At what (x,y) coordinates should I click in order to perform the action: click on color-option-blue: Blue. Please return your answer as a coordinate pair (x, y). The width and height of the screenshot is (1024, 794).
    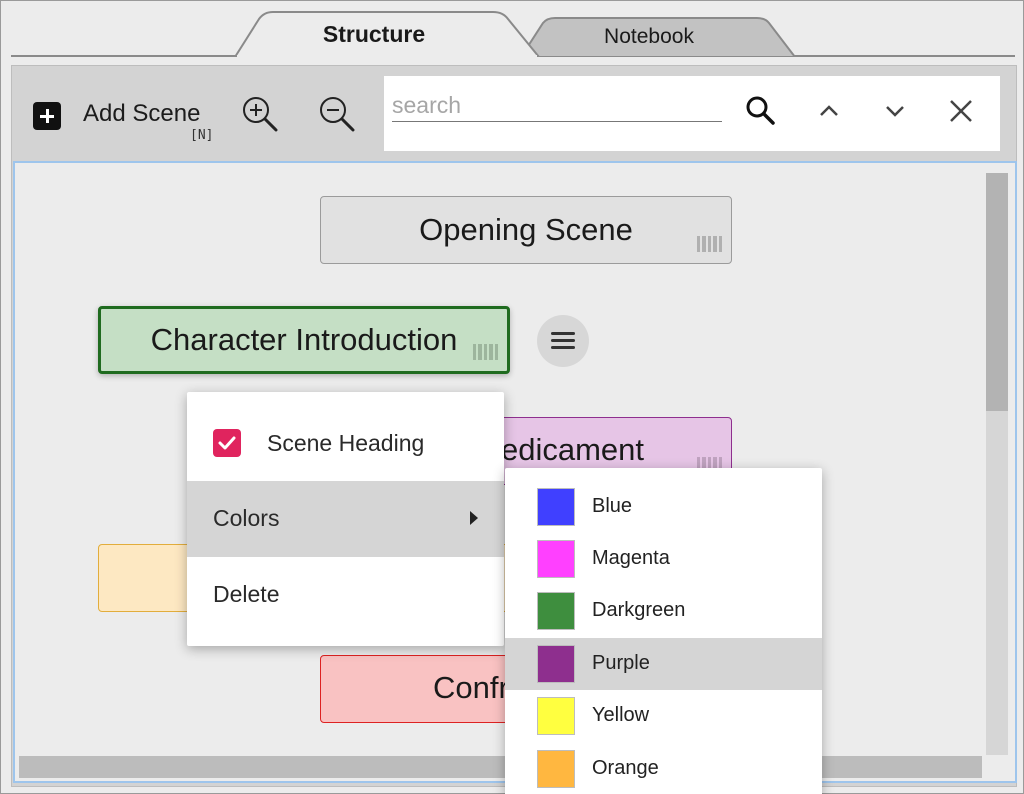
    Looking at the image, I should click on (663, 507).